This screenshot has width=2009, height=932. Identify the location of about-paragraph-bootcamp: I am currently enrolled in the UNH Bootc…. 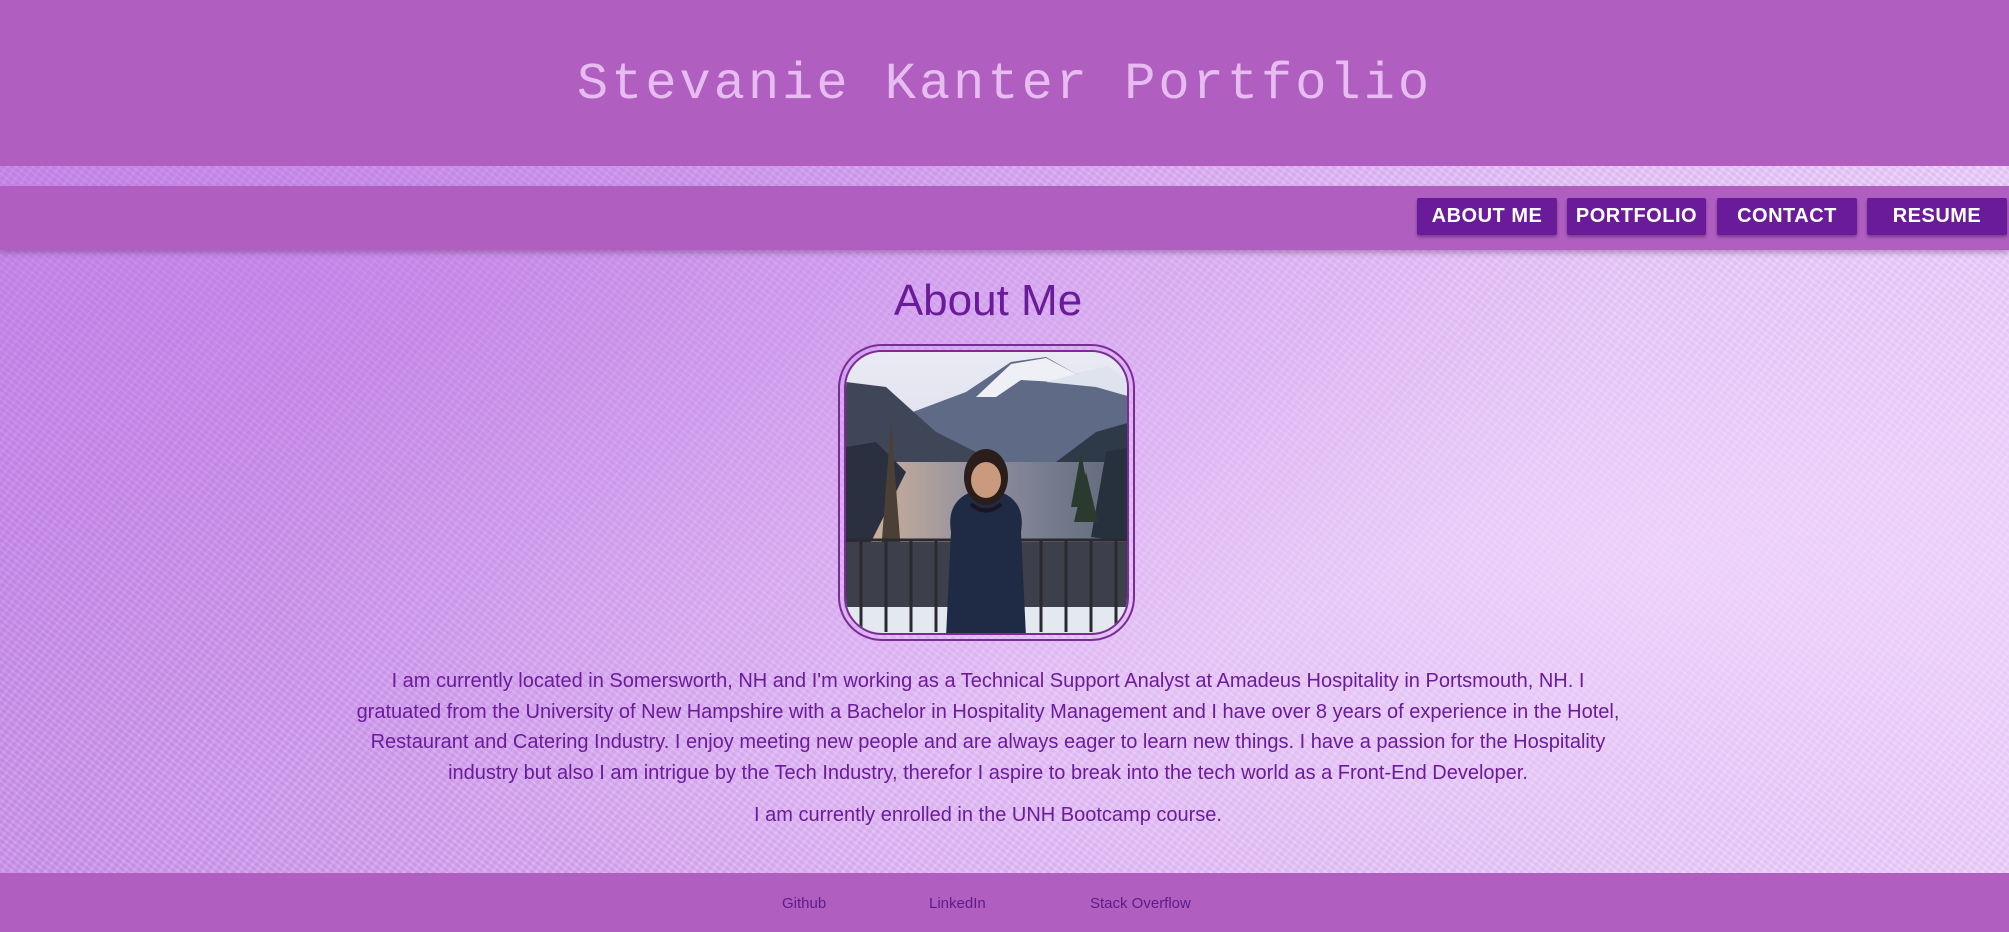
(988, 815).